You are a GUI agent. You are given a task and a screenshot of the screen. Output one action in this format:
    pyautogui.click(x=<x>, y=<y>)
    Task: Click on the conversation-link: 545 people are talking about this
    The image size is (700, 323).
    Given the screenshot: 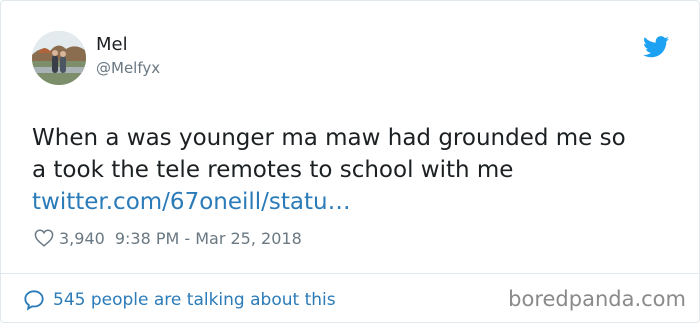 What is the action you would take?
    pyautogui.click(x=179, y=300)
    